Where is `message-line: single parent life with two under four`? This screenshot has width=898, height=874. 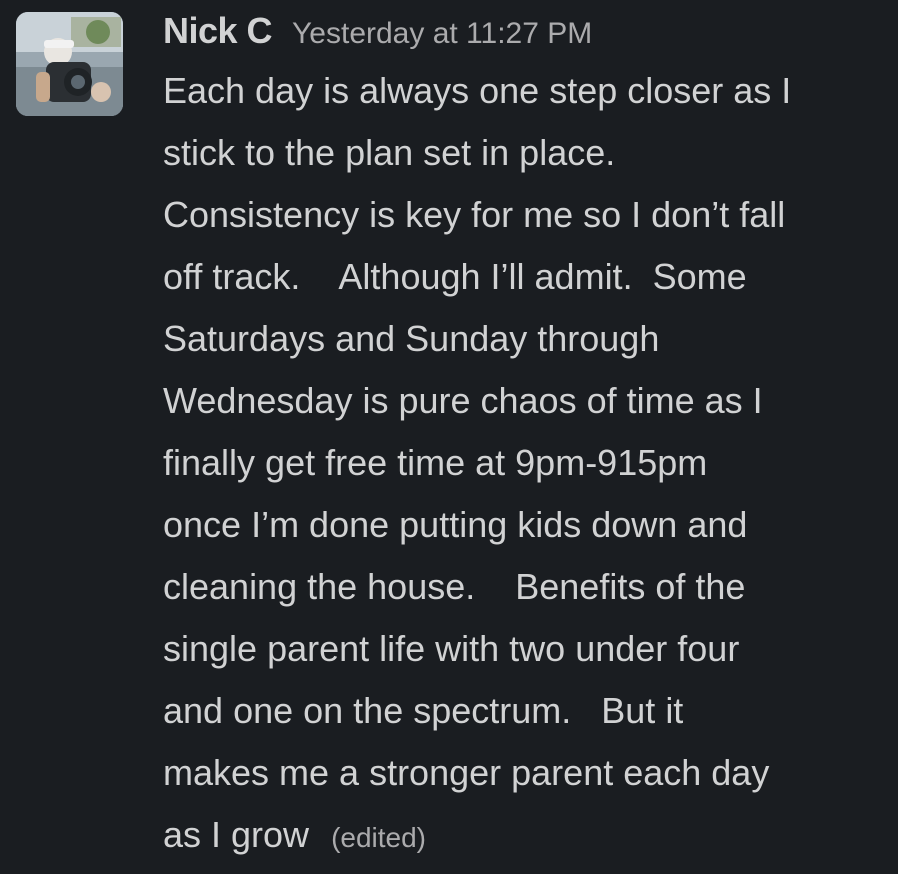 message-line: single parent life with two under four is located at coordinates (451, 648).